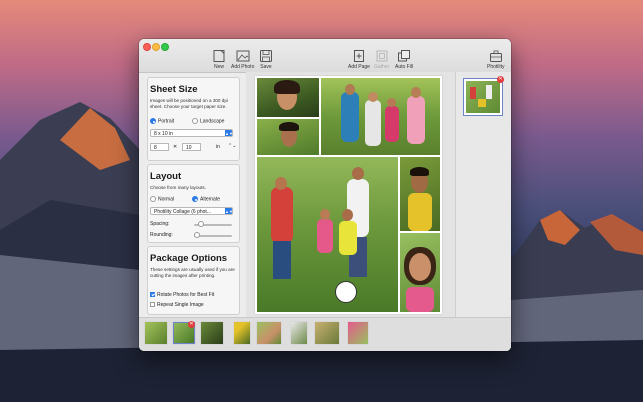  I want to click on landscape-radio: Landscape, so click(208, 121).